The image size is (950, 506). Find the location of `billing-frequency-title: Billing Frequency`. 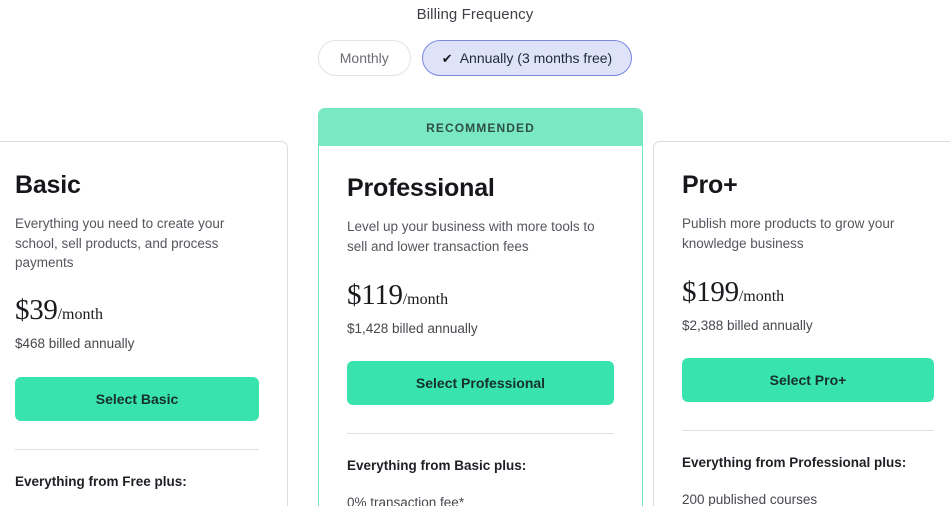

billing-frequency-title: Billing Frequency is located at coordinates (475, 14).